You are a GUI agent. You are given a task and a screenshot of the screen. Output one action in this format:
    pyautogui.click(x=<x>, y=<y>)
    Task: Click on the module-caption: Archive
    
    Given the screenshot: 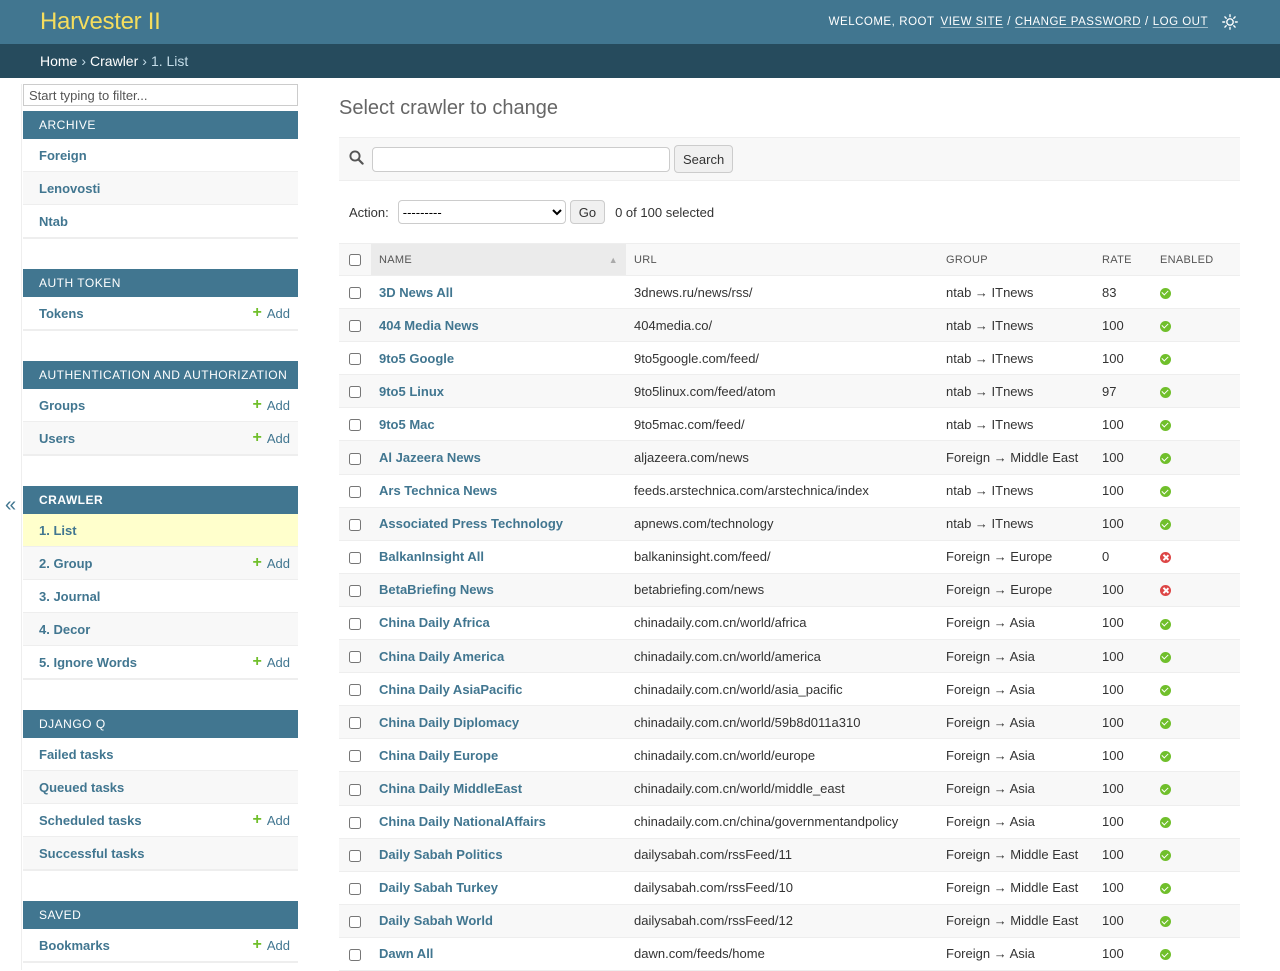 What is the action you would take?
    pyautogui.click(x=160, y=125)
    